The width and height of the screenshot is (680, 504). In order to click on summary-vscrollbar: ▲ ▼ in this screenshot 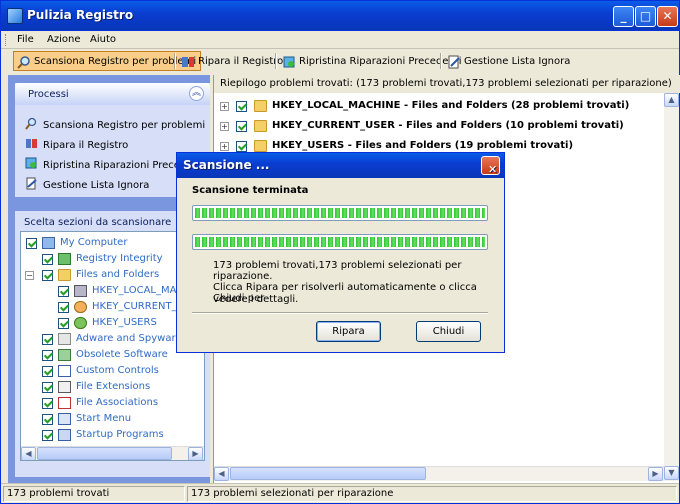, I will do `click(671, 287)`.